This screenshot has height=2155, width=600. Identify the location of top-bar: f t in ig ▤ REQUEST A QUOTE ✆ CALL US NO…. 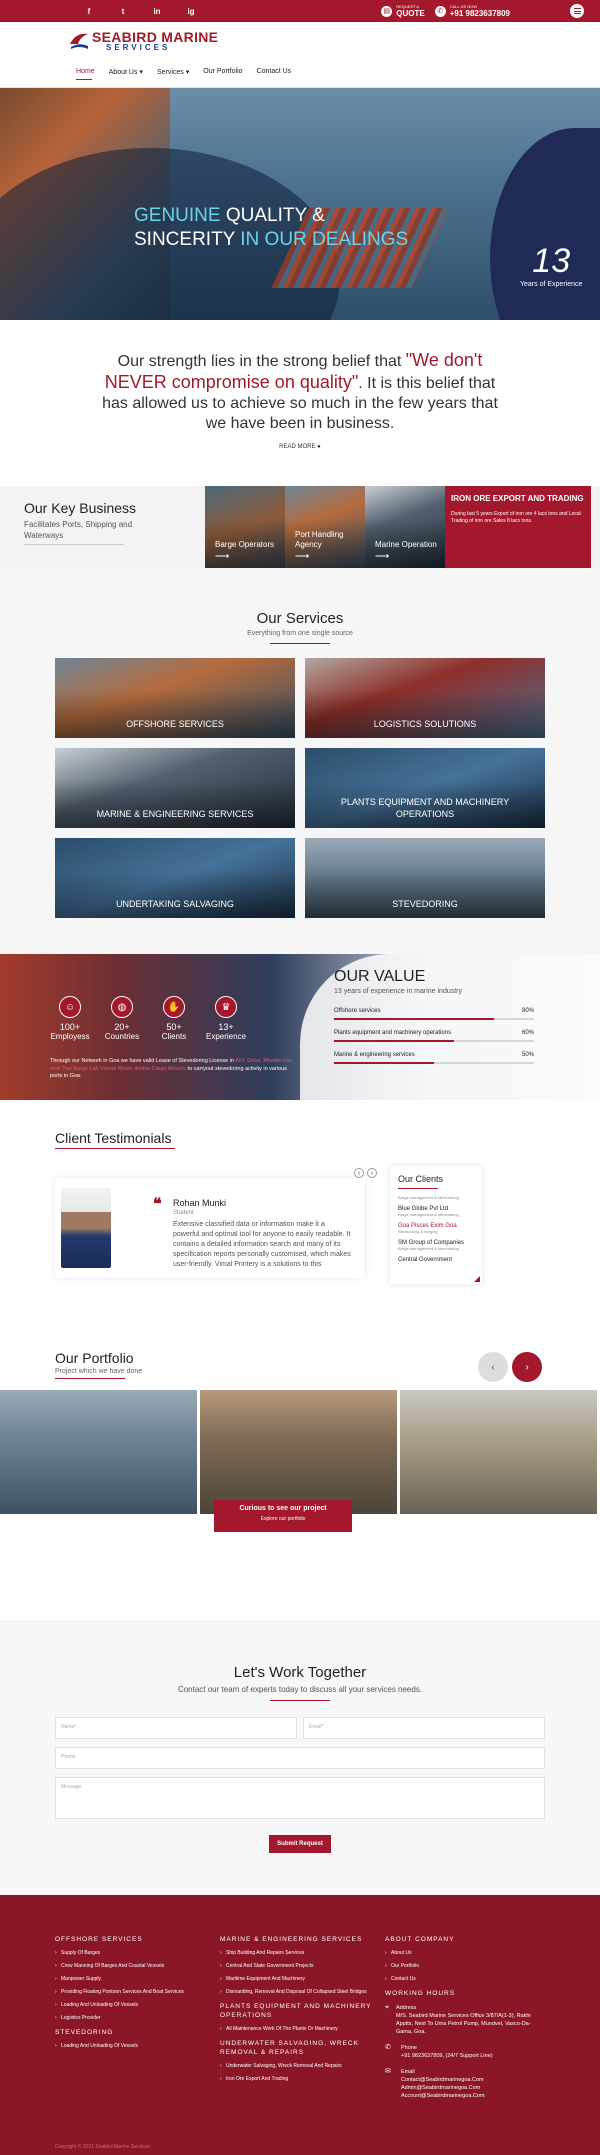
(300, 11).